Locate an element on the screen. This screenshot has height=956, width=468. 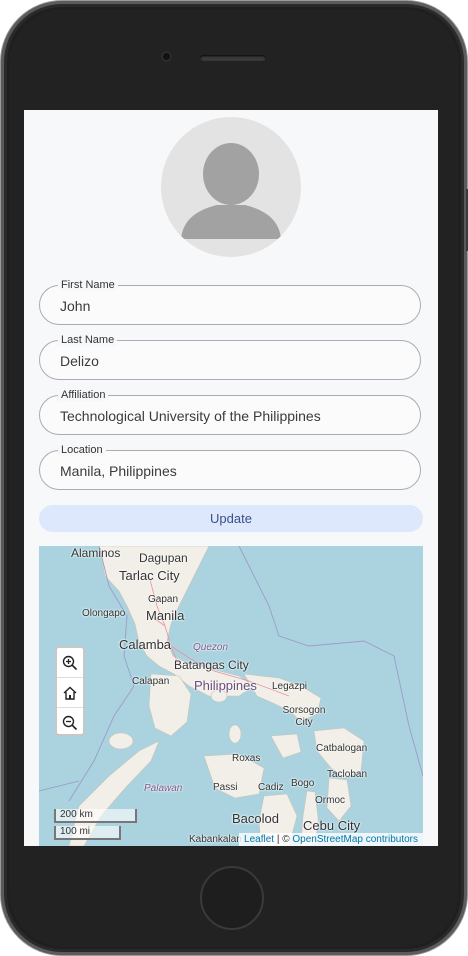
leaflet-link: Leaflet is located at coordinates (259, 839).